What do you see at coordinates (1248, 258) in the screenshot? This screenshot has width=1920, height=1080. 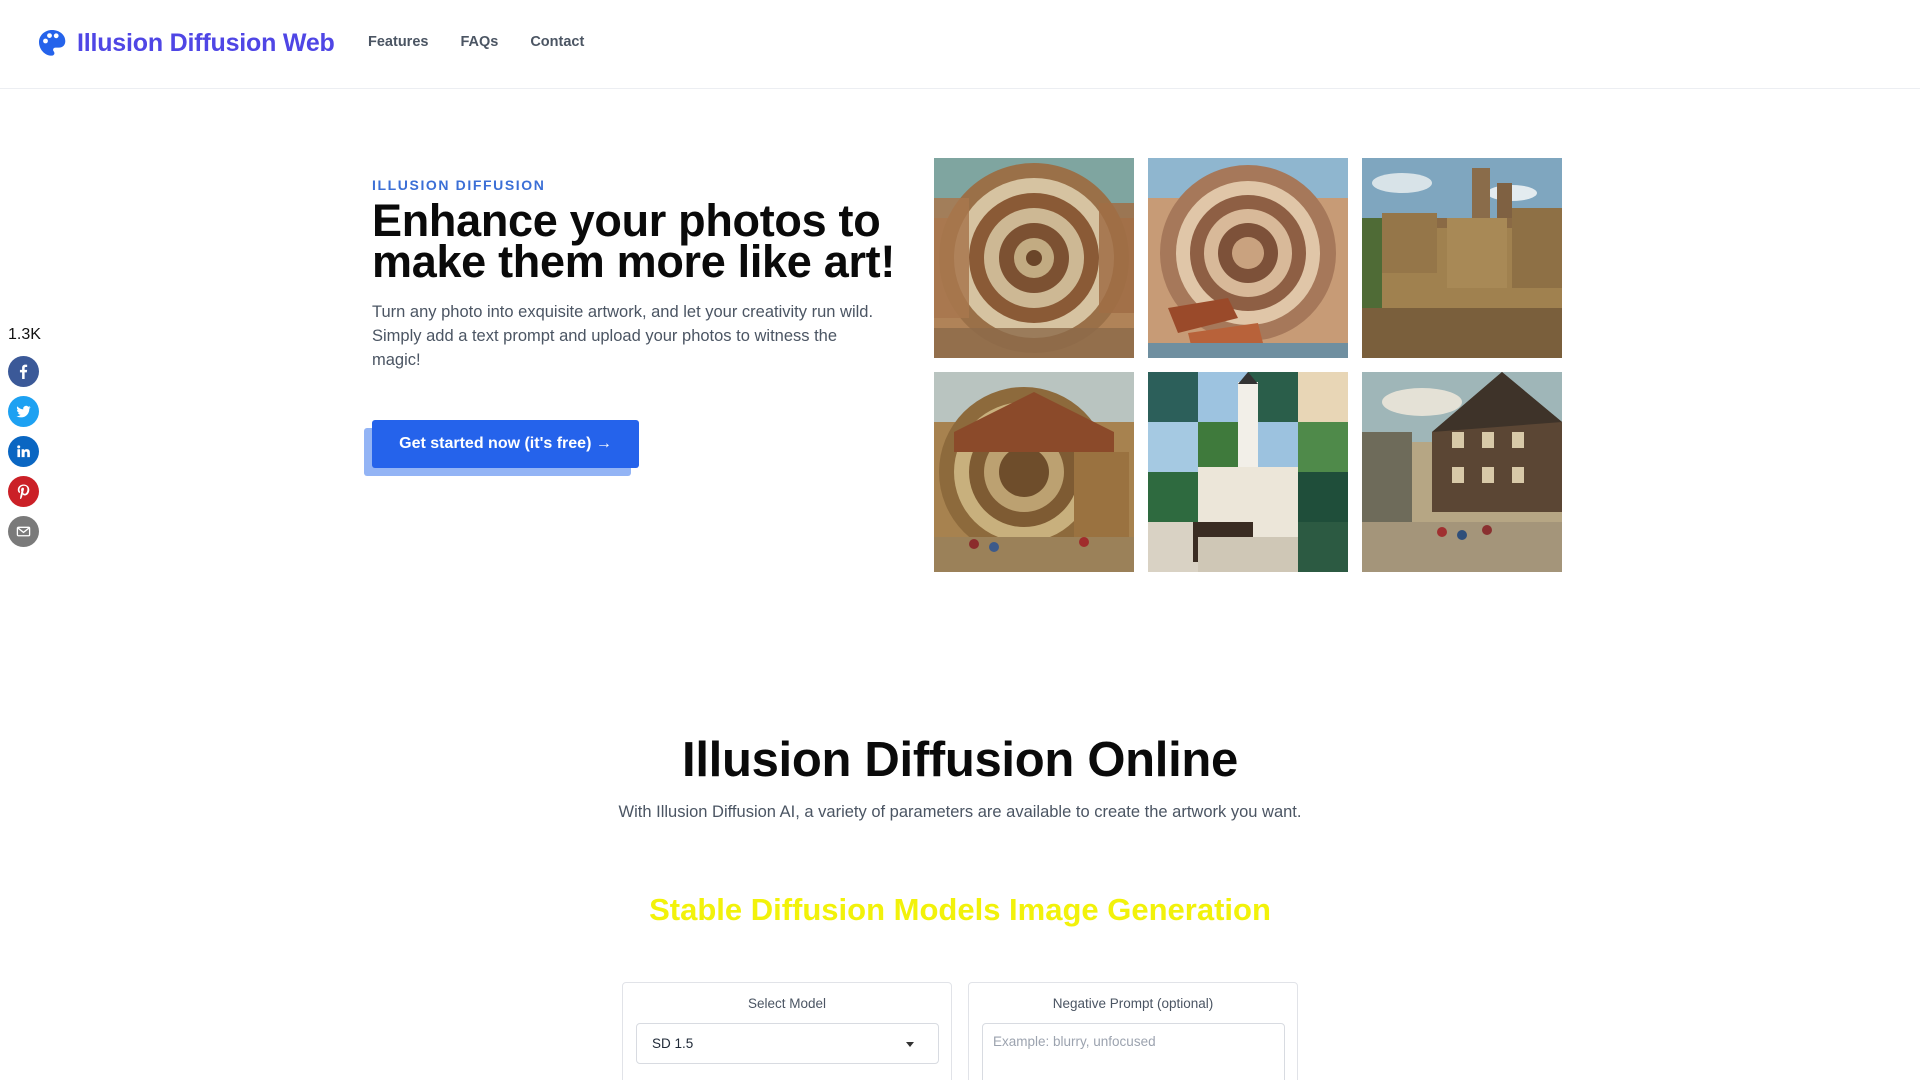 I see `gallery-image-spiral-arches` at bounding box center [1248, 258].